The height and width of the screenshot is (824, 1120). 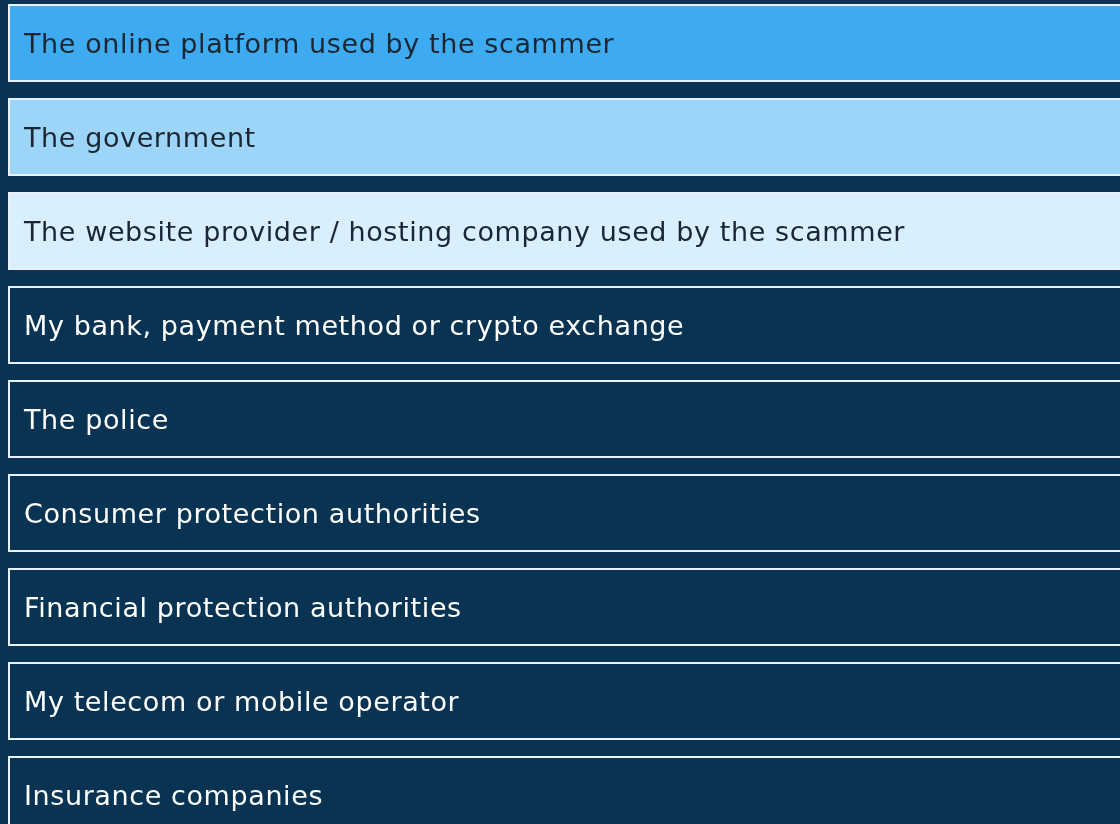 What do you see at coordinates (564, 231) in the screenshot?
I see `answer-option: The website provider / hosting company used by the scammer` at bounding box center [564, 231].